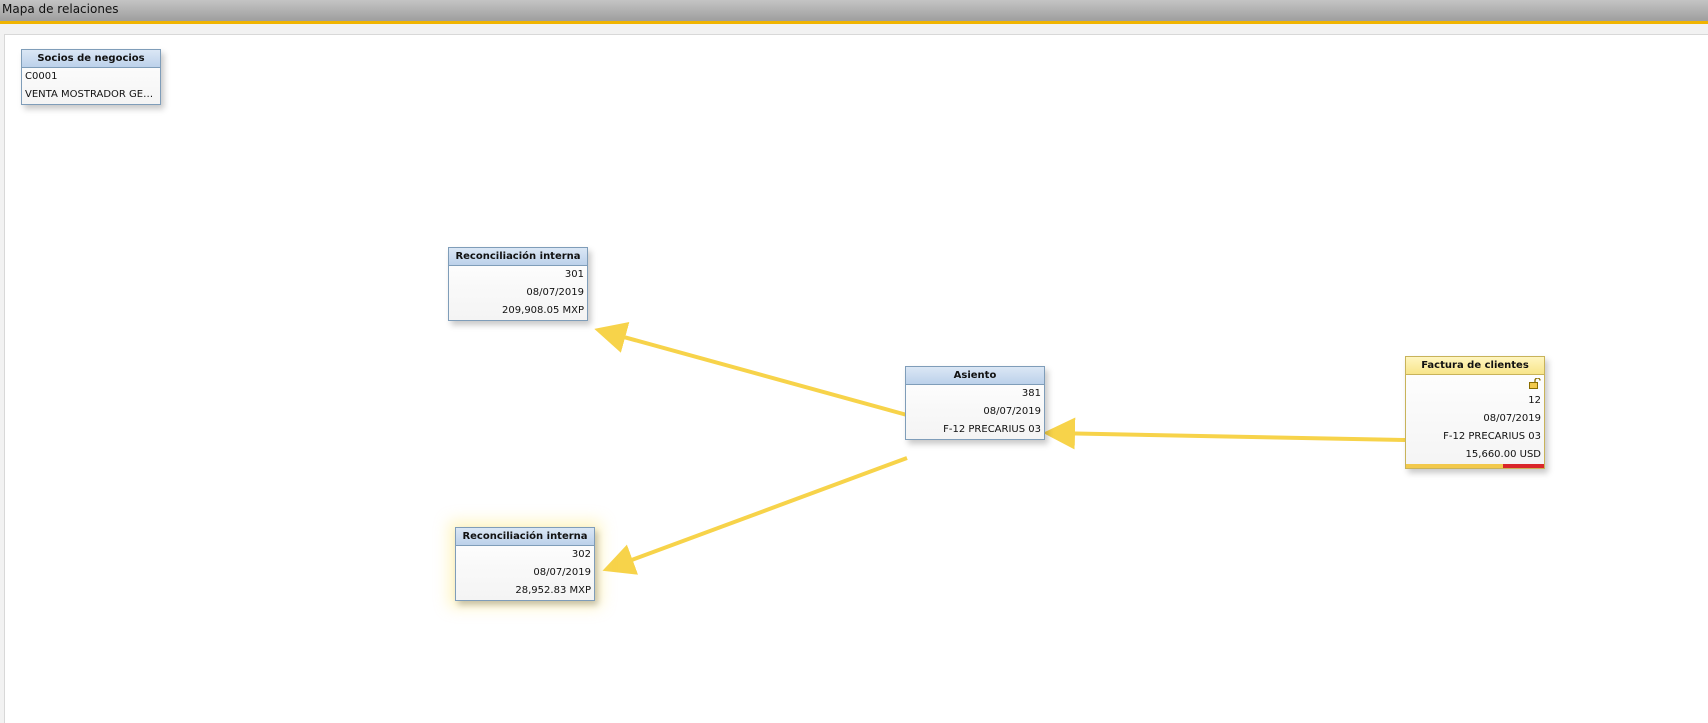  What do you see at coordinates (581, 554) in the screenshot?
I see `document-number: 302` at bounding box center [581, 554].